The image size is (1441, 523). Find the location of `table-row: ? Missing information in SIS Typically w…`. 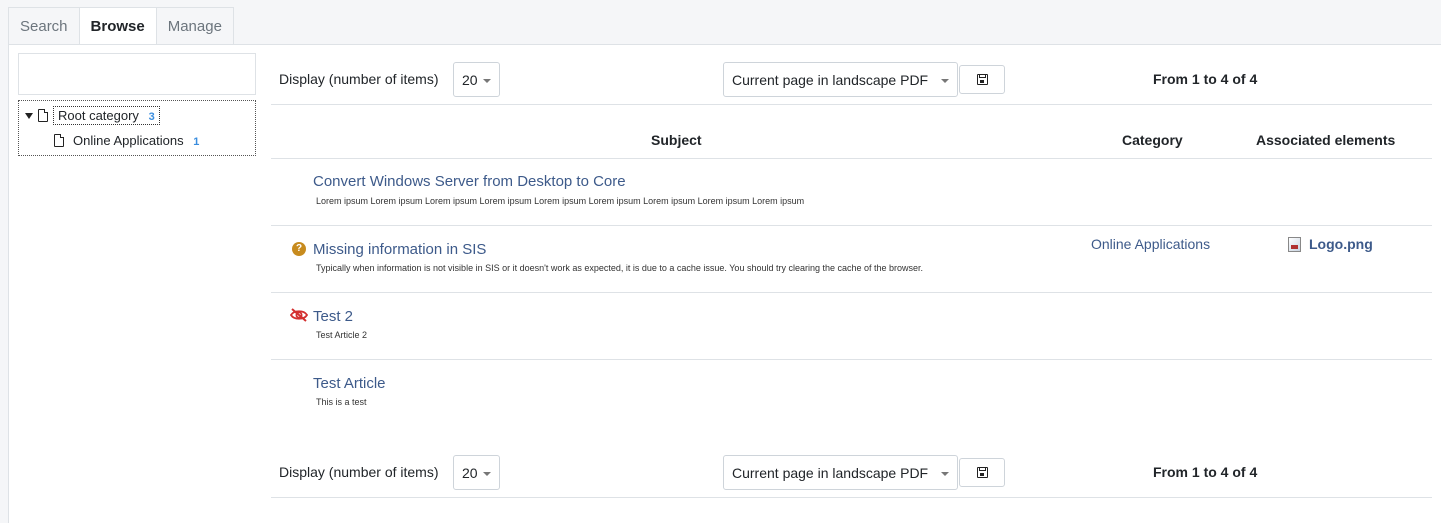

table-row: ? Missing information in SIS Typically w… is located at coordinates (851, 259).